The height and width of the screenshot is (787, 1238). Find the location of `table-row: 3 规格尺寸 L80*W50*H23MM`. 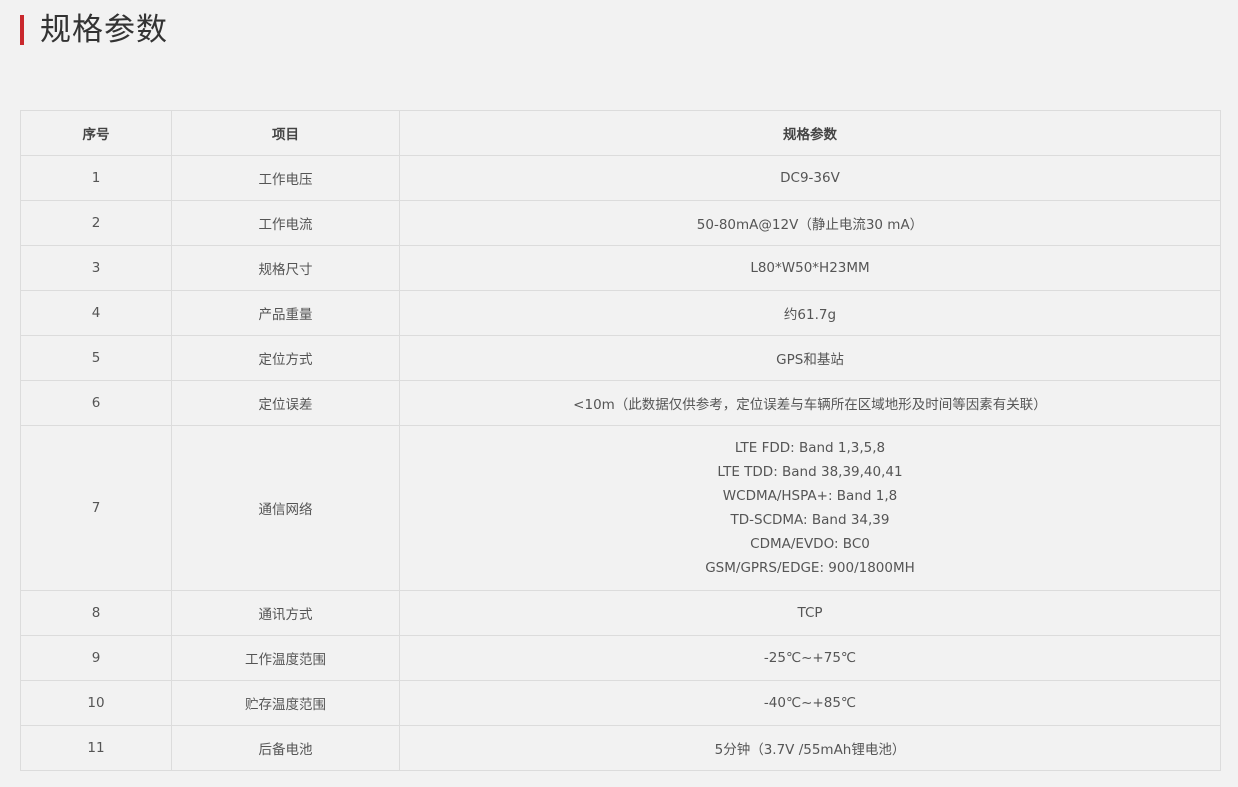

table-row: 3 规格尺寸 L80*W50*H23MM is located at coordinates (620, 268).